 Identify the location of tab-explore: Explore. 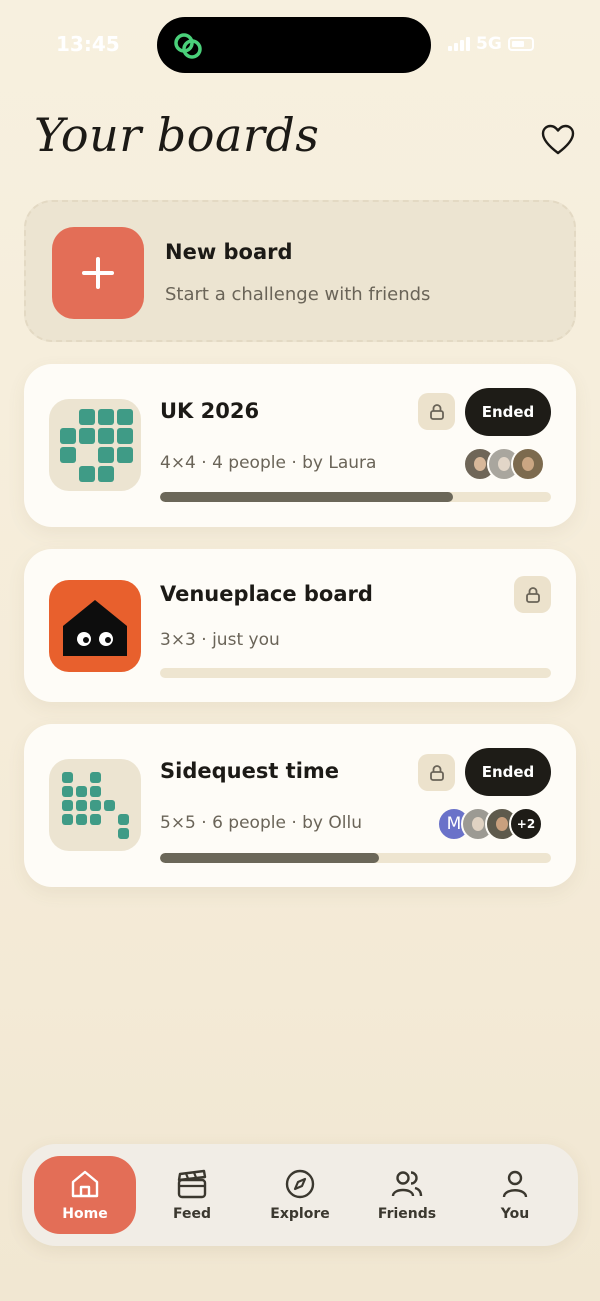
(300, 1195).